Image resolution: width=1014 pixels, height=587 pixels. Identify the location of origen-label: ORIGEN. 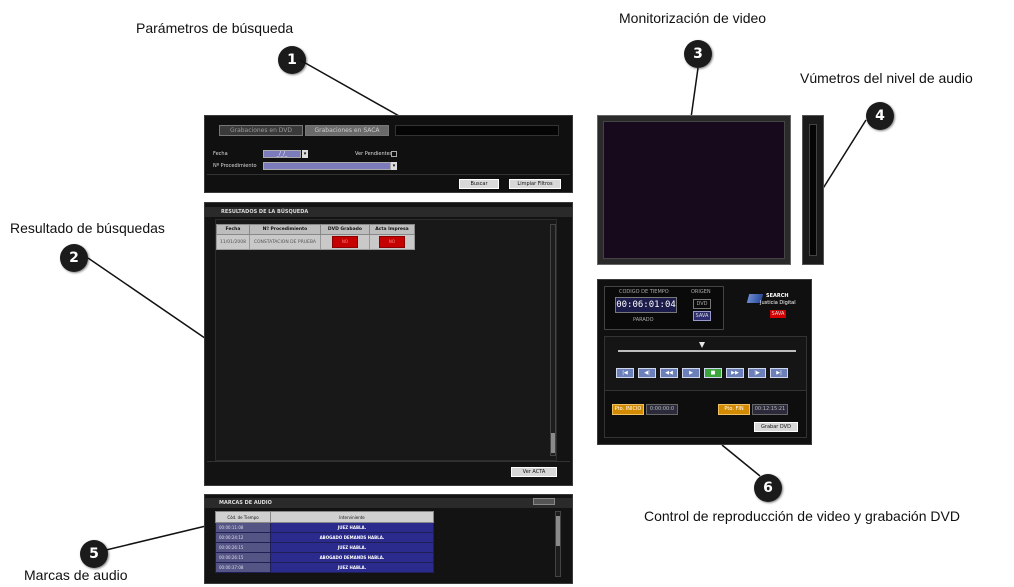
(701, 292).